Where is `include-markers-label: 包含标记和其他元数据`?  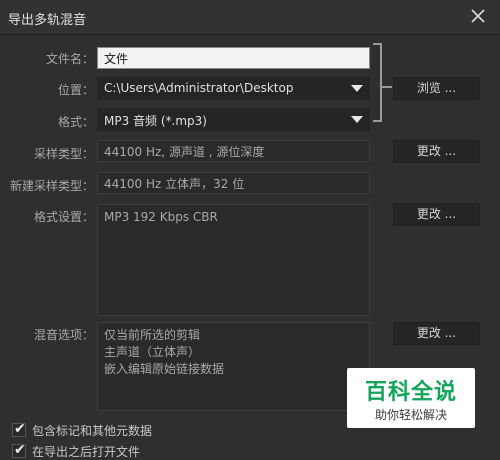
include-markers-label: 包含标记和其他元数据 is located at coordinates (92, 431).